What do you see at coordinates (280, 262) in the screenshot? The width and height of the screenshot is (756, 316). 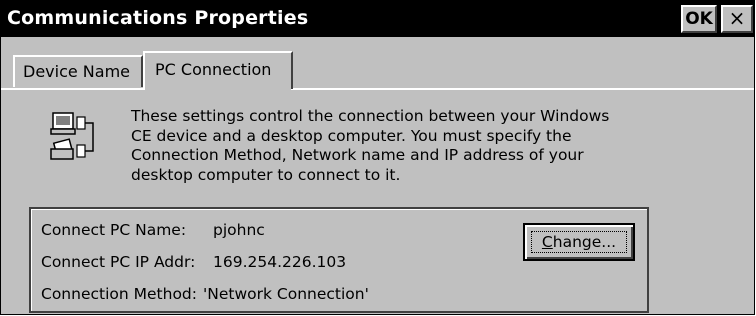 I see `ip-address-value: 169.254.226.103` at bounding box center [280, 262].